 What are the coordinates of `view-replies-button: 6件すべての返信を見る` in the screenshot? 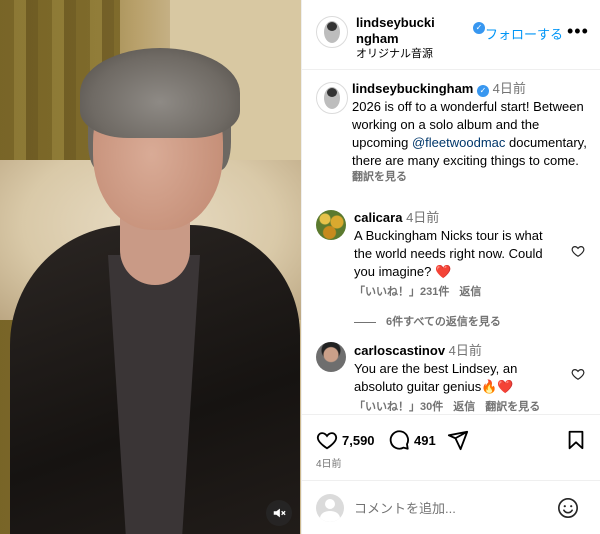 It's located at (427, 321).